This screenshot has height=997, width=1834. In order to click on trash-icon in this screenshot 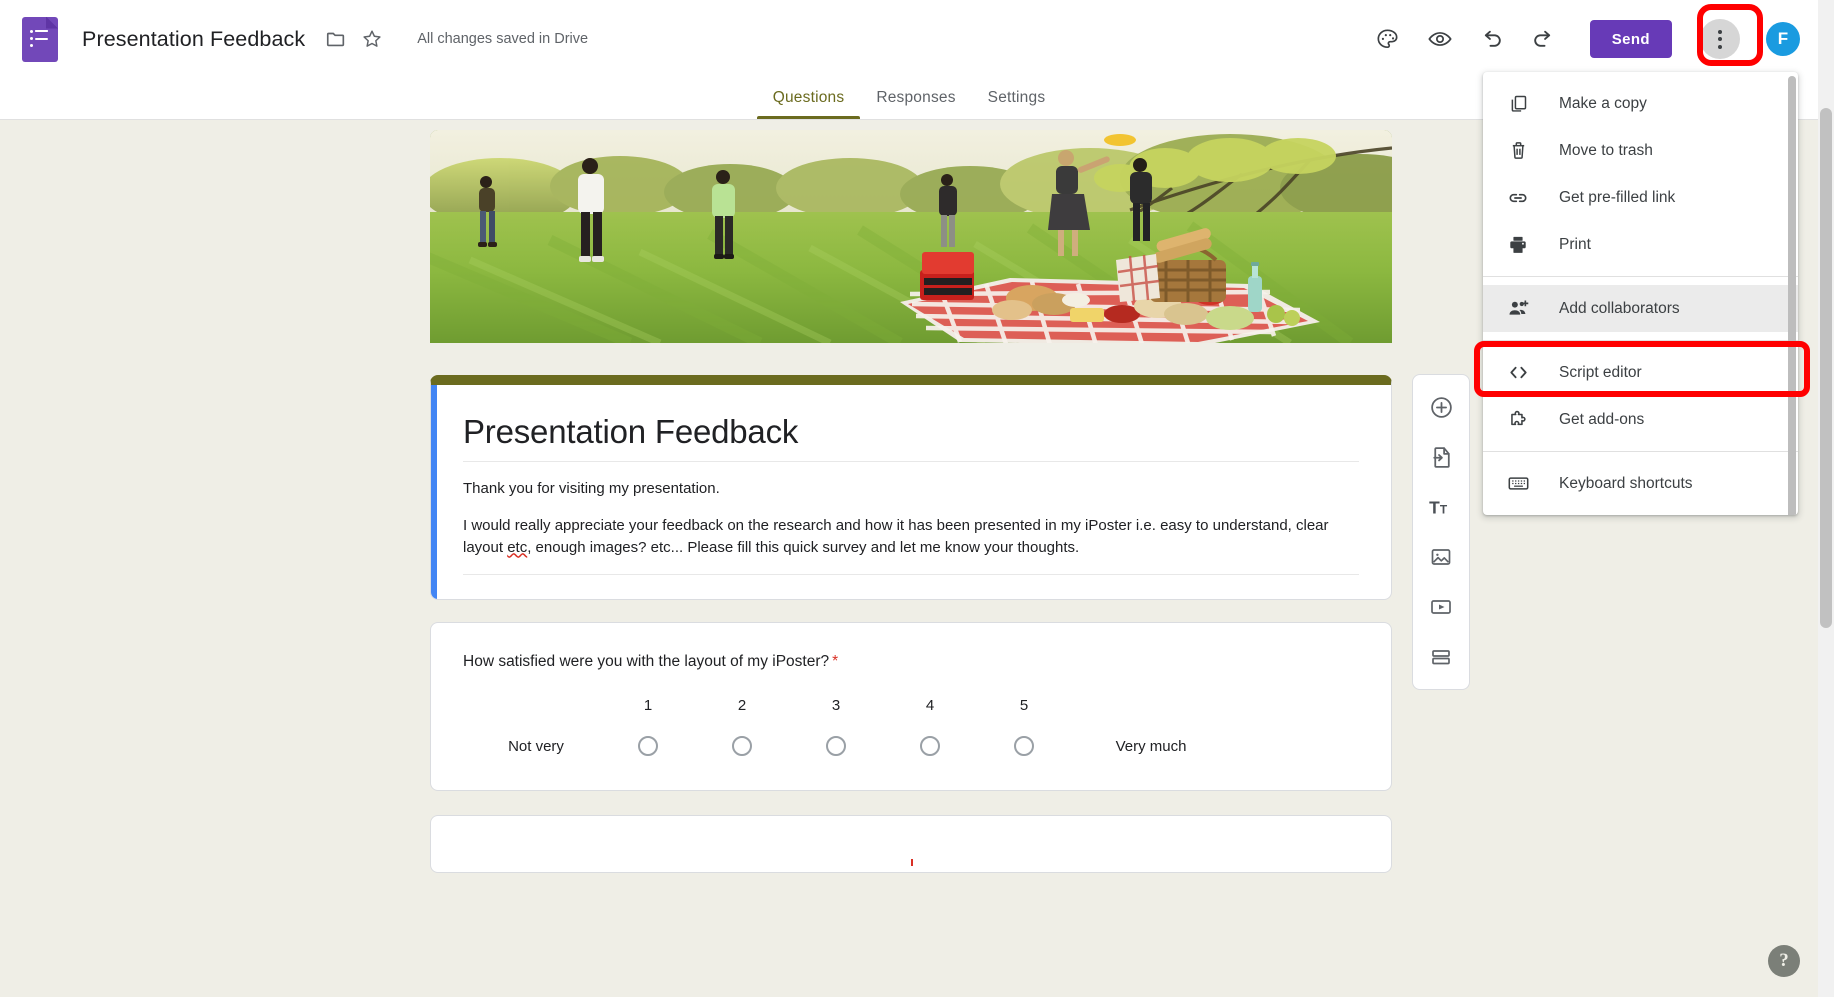, I will do `click(1518, 151)`.